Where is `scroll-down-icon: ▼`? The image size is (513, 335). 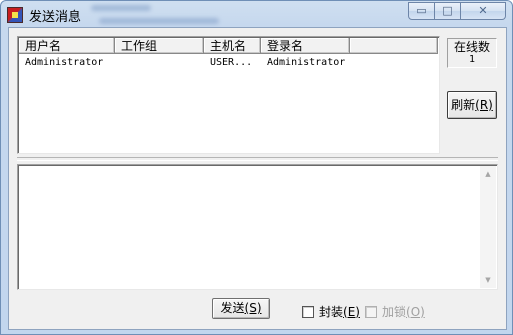
scroll-down-icon: ▼ is located at coordinates (488, 280).